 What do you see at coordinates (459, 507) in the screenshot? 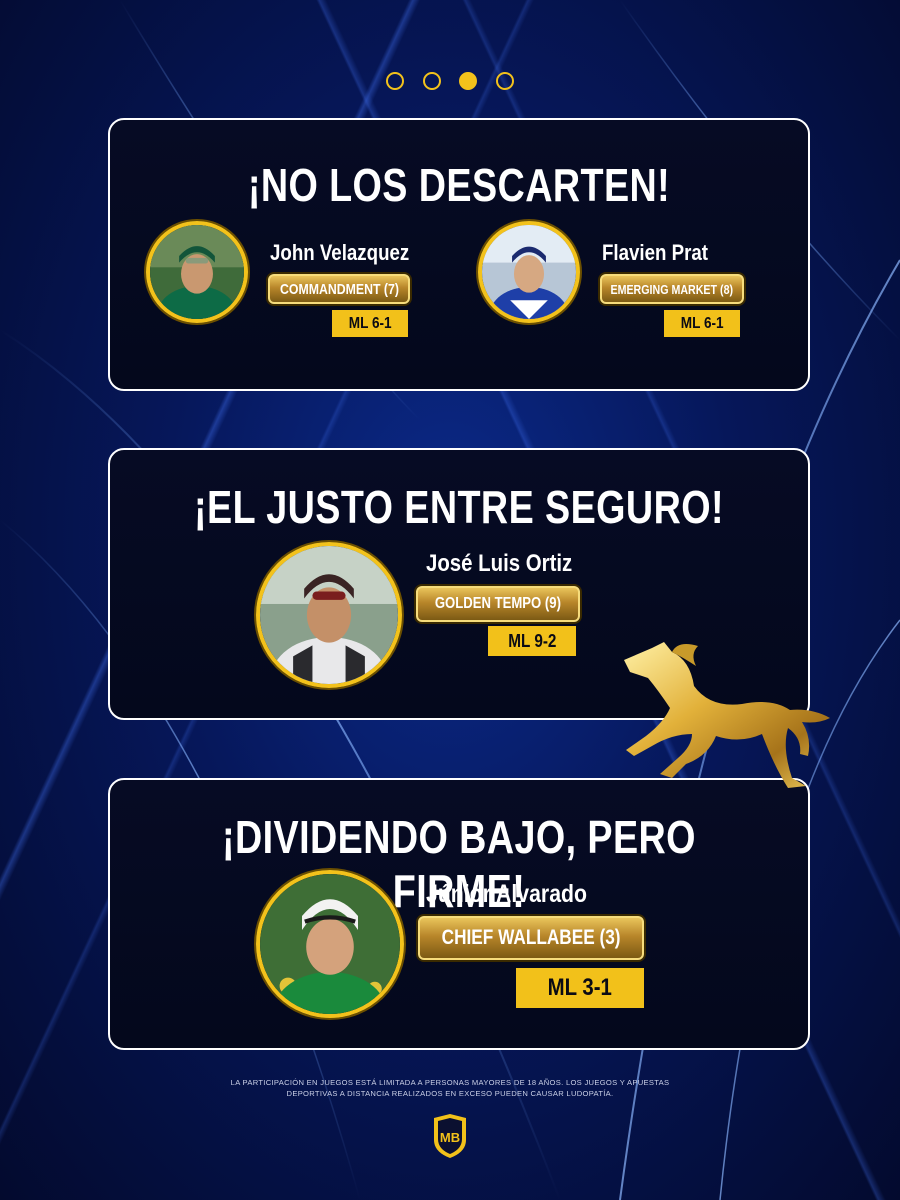
I see `section-title: ¡EL JUSTO ENTRE SEGURO!` at bounding box center [459, 507].